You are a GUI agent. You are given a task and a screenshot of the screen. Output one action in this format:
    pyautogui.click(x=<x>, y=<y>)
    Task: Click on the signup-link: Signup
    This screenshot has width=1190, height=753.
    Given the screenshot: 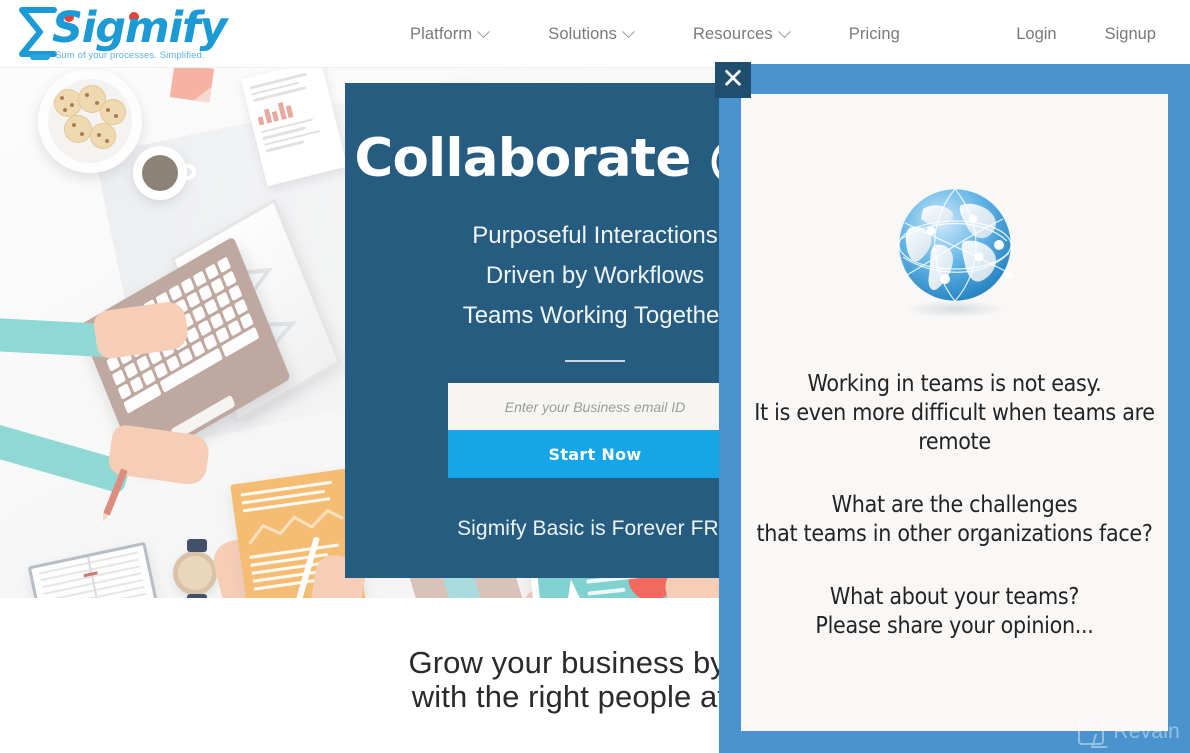 What is the action you would take?
    pyautogui.click(x=1130, y=34)
    